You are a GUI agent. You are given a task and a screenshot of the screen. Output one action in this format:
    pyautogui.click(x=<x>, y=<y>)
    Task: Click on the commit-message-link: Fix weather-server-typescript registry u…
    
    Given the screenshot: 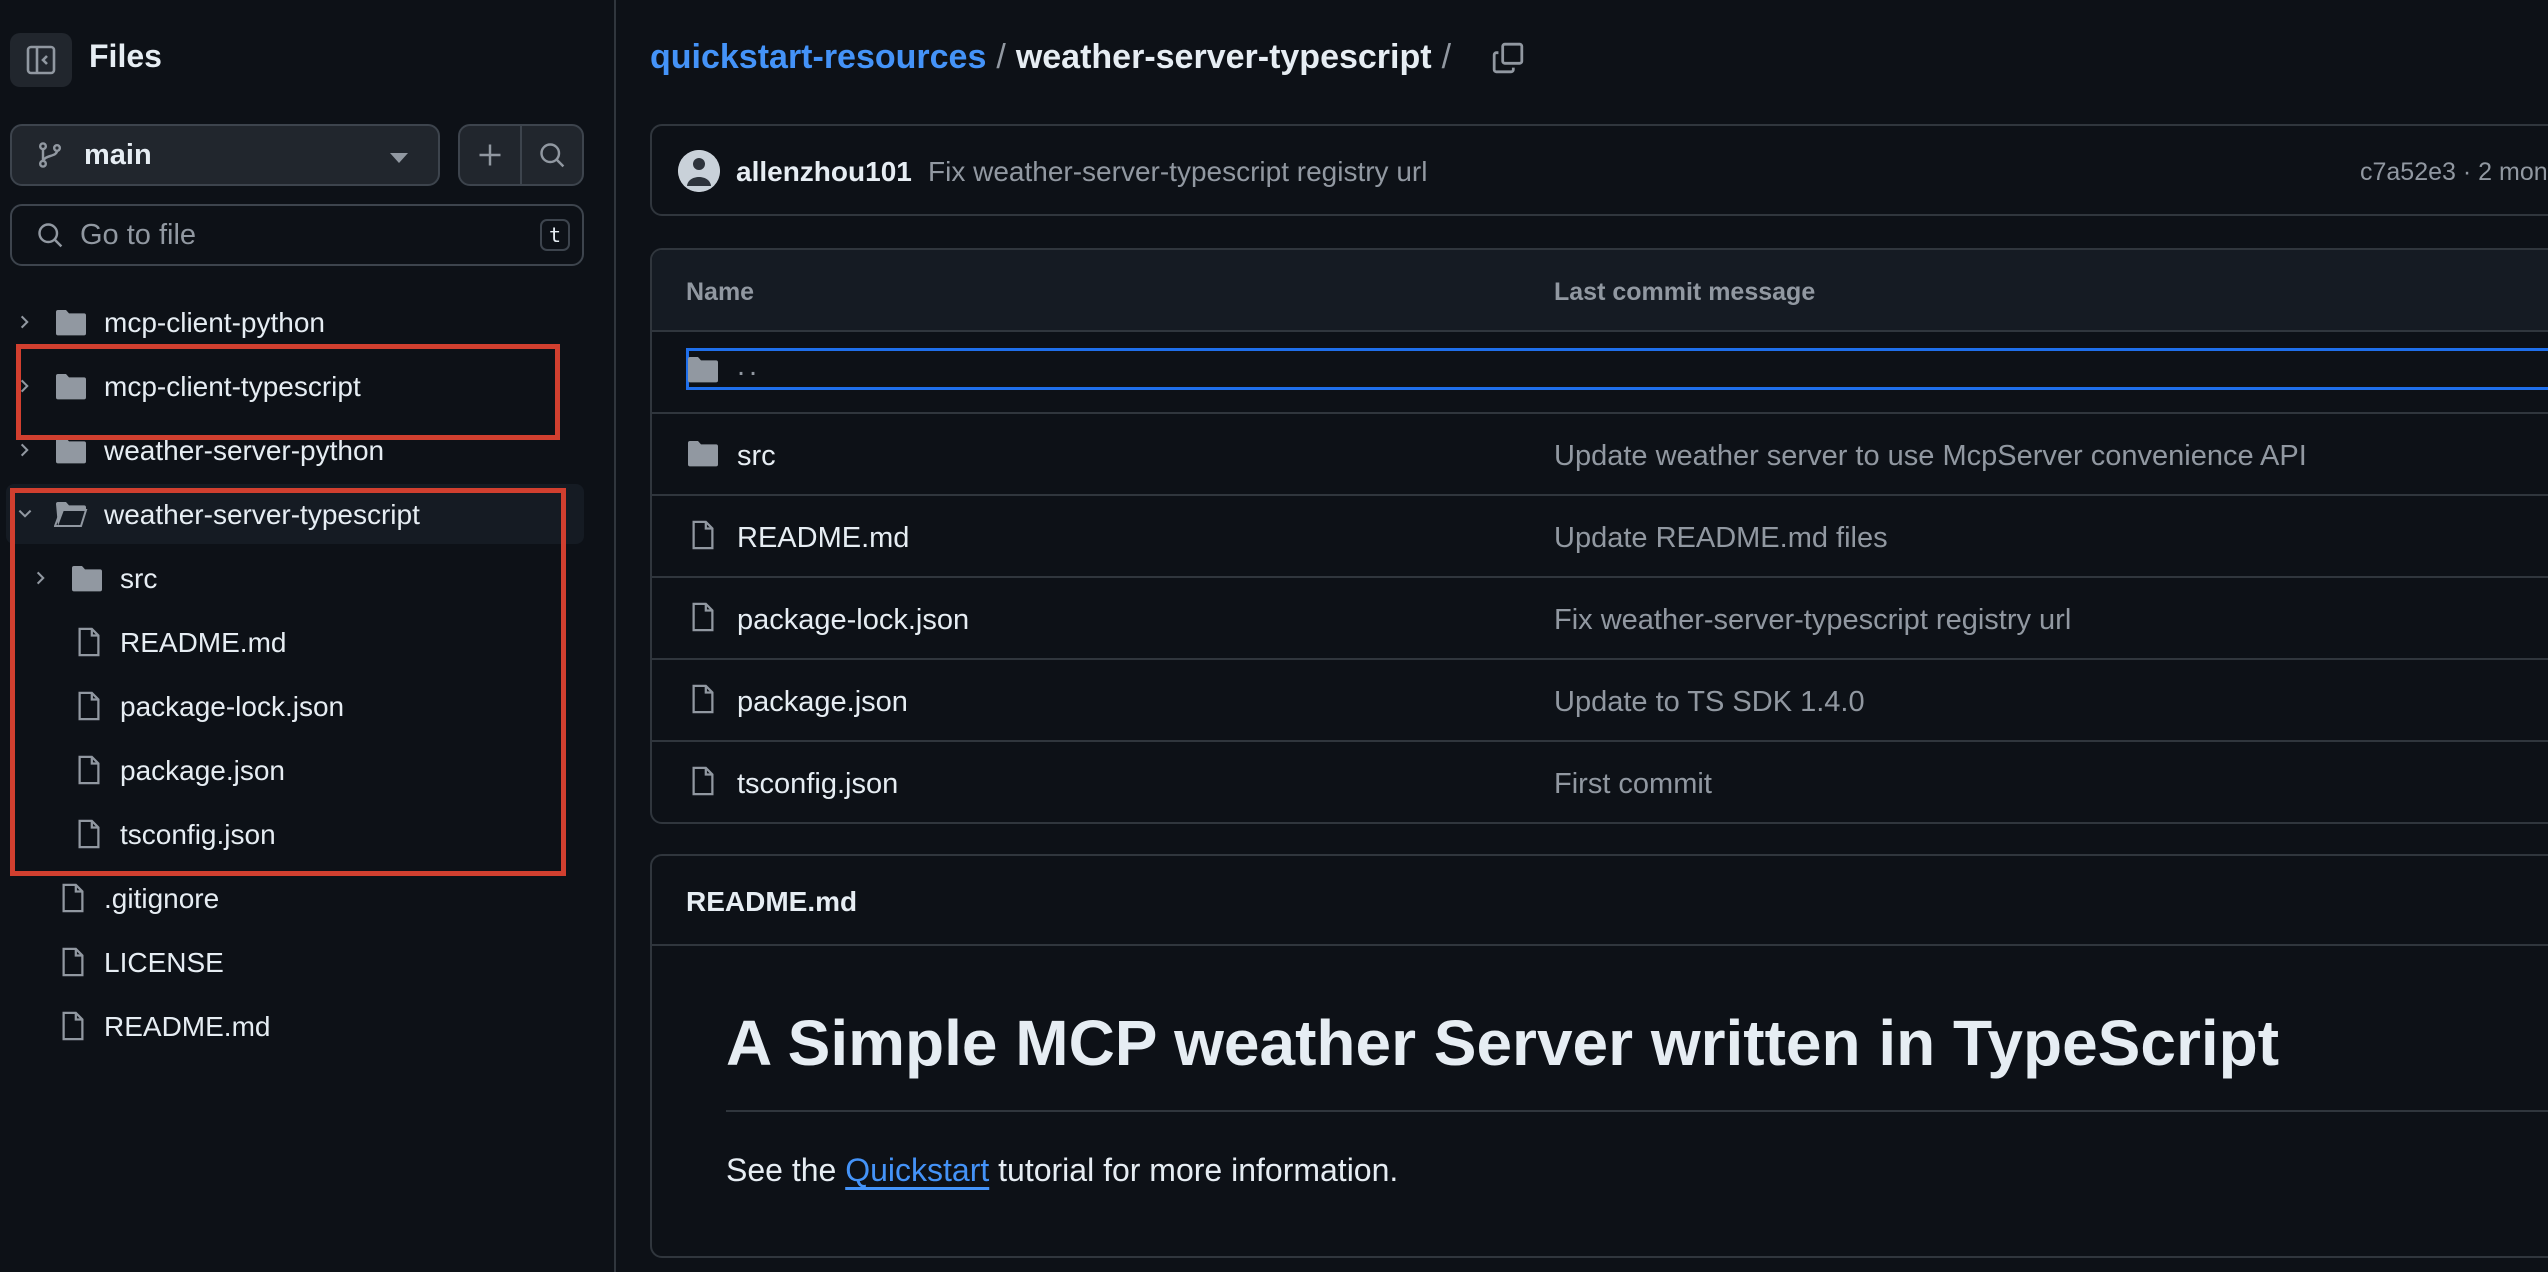 What is the action you would take?
    pyautogui.click(x=1812, y=620)
    